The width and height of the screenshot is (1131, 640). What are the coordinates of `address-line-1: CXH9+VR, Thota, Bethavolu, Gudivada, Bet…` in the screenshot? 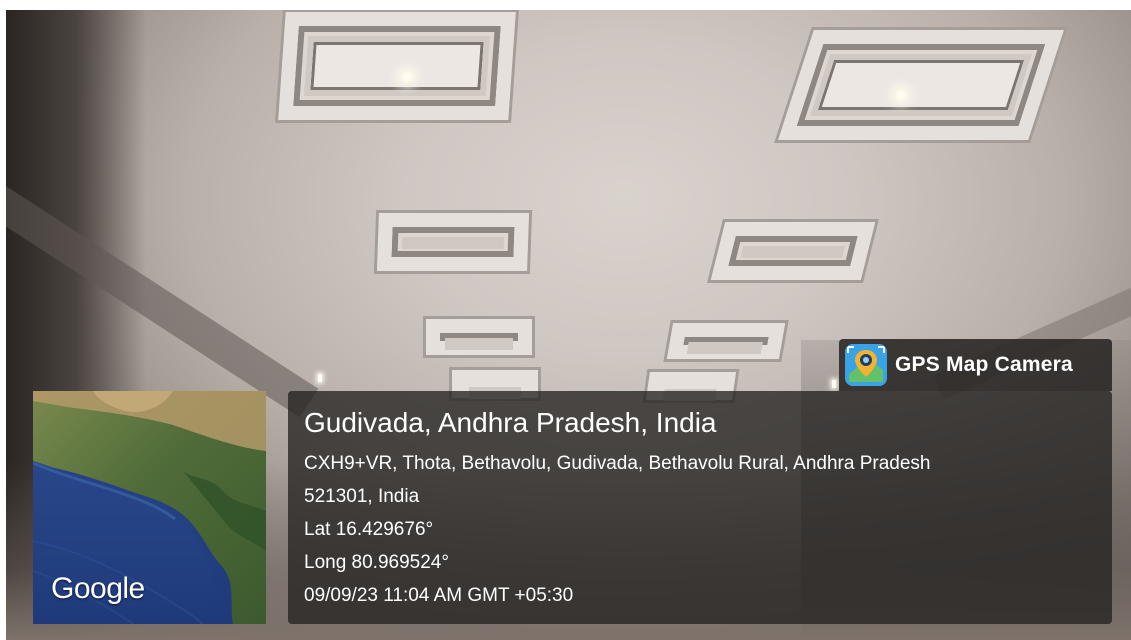 It's located at (617, 463).